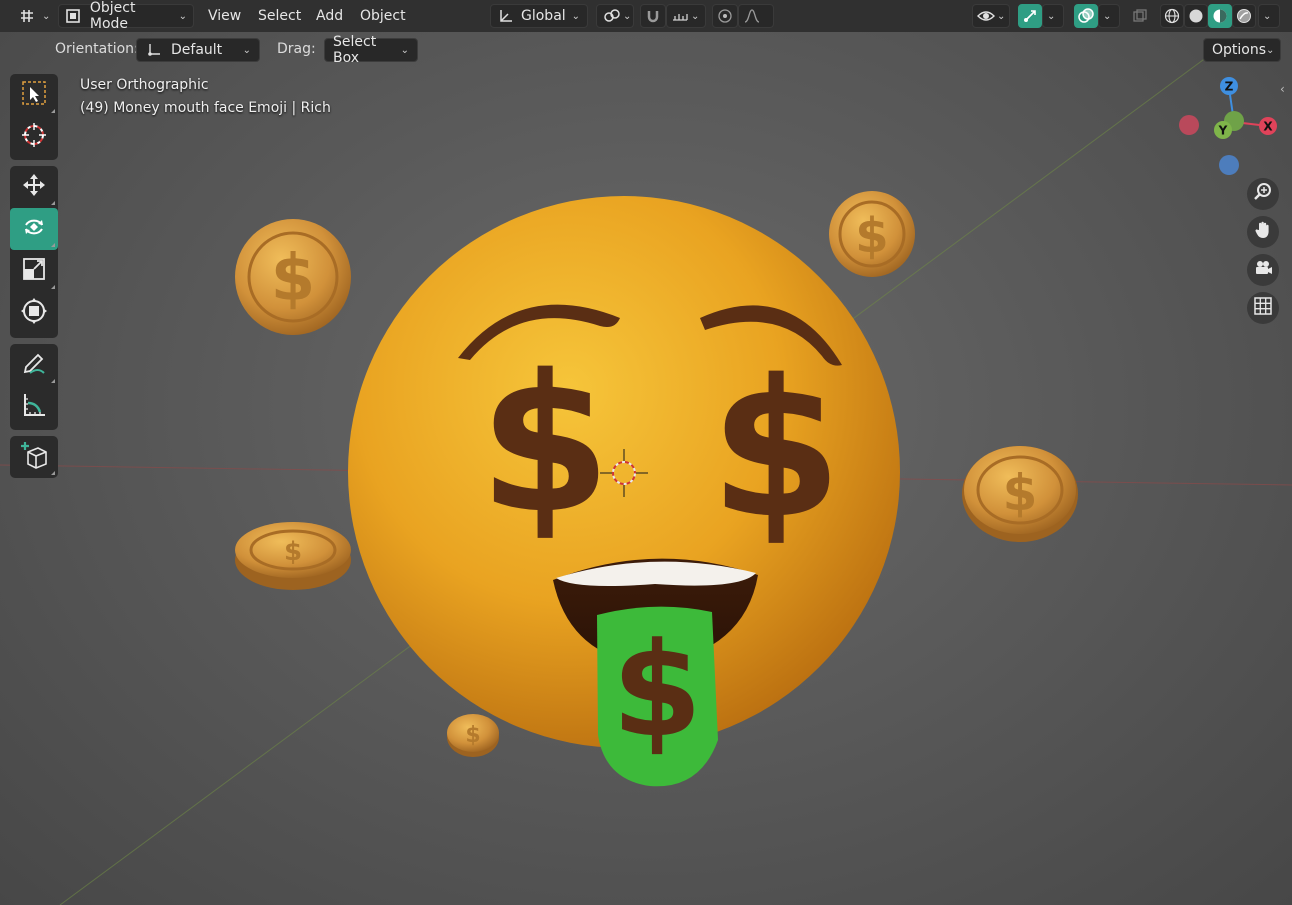  What do you see at coordinates (1231, 129) in the screenshot?
I see `navigation-gizmo: Z Y X` at bounding box center [1231, 129].